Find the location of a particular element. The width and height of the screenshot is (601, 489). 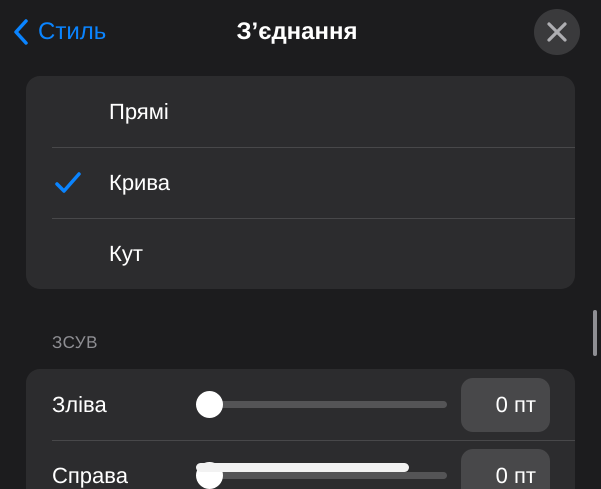

option-label: Крива is located at coordinates (139, 183).